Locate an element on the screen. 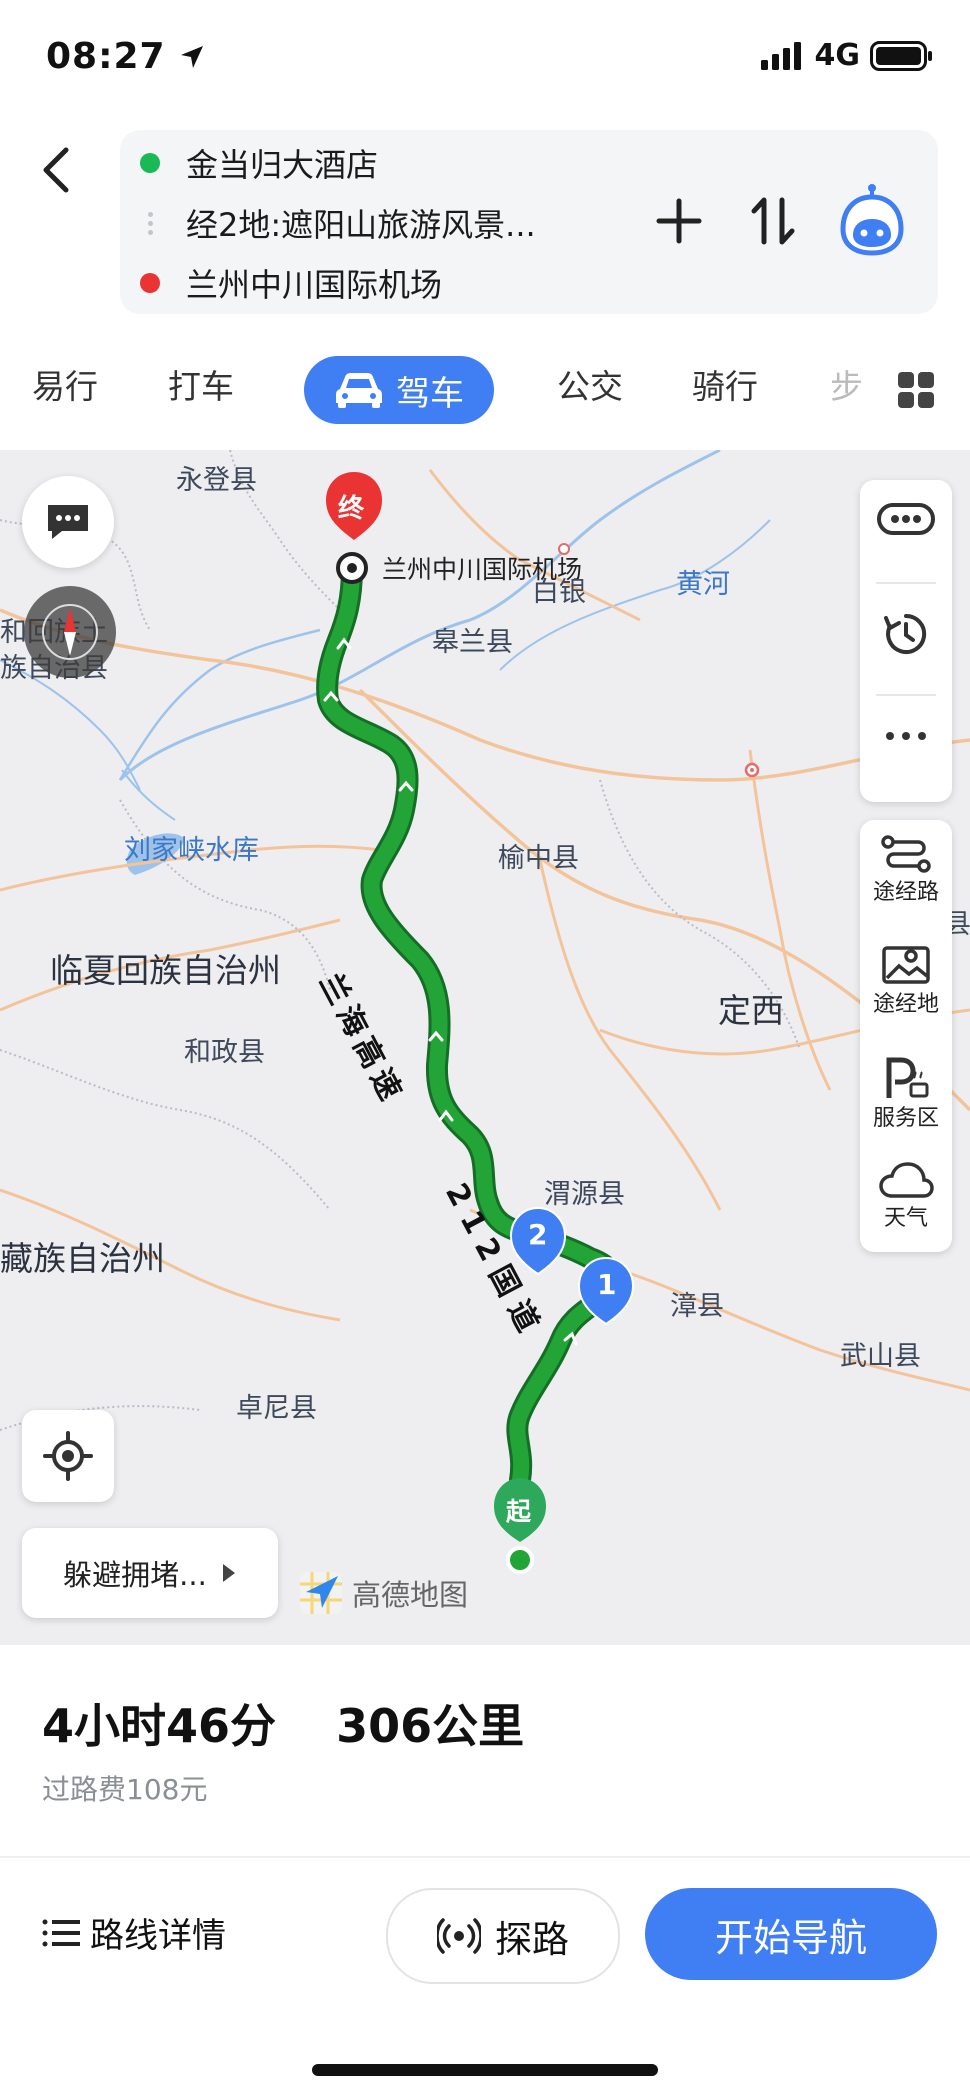 This screenshot has height=2100, width=970. label-zhuoni: 卓尼县 is located at coordinates (276, 1408).